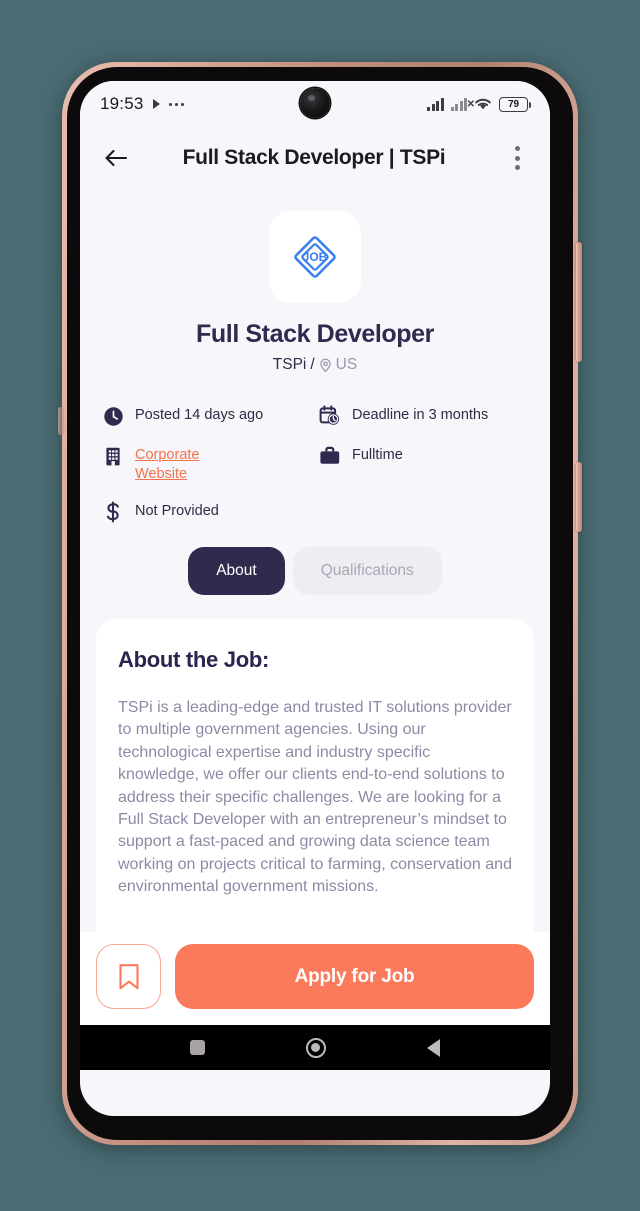  Describe the element at coordinates (346, 364) in the screenshot. I see `job-location: US` at that location.